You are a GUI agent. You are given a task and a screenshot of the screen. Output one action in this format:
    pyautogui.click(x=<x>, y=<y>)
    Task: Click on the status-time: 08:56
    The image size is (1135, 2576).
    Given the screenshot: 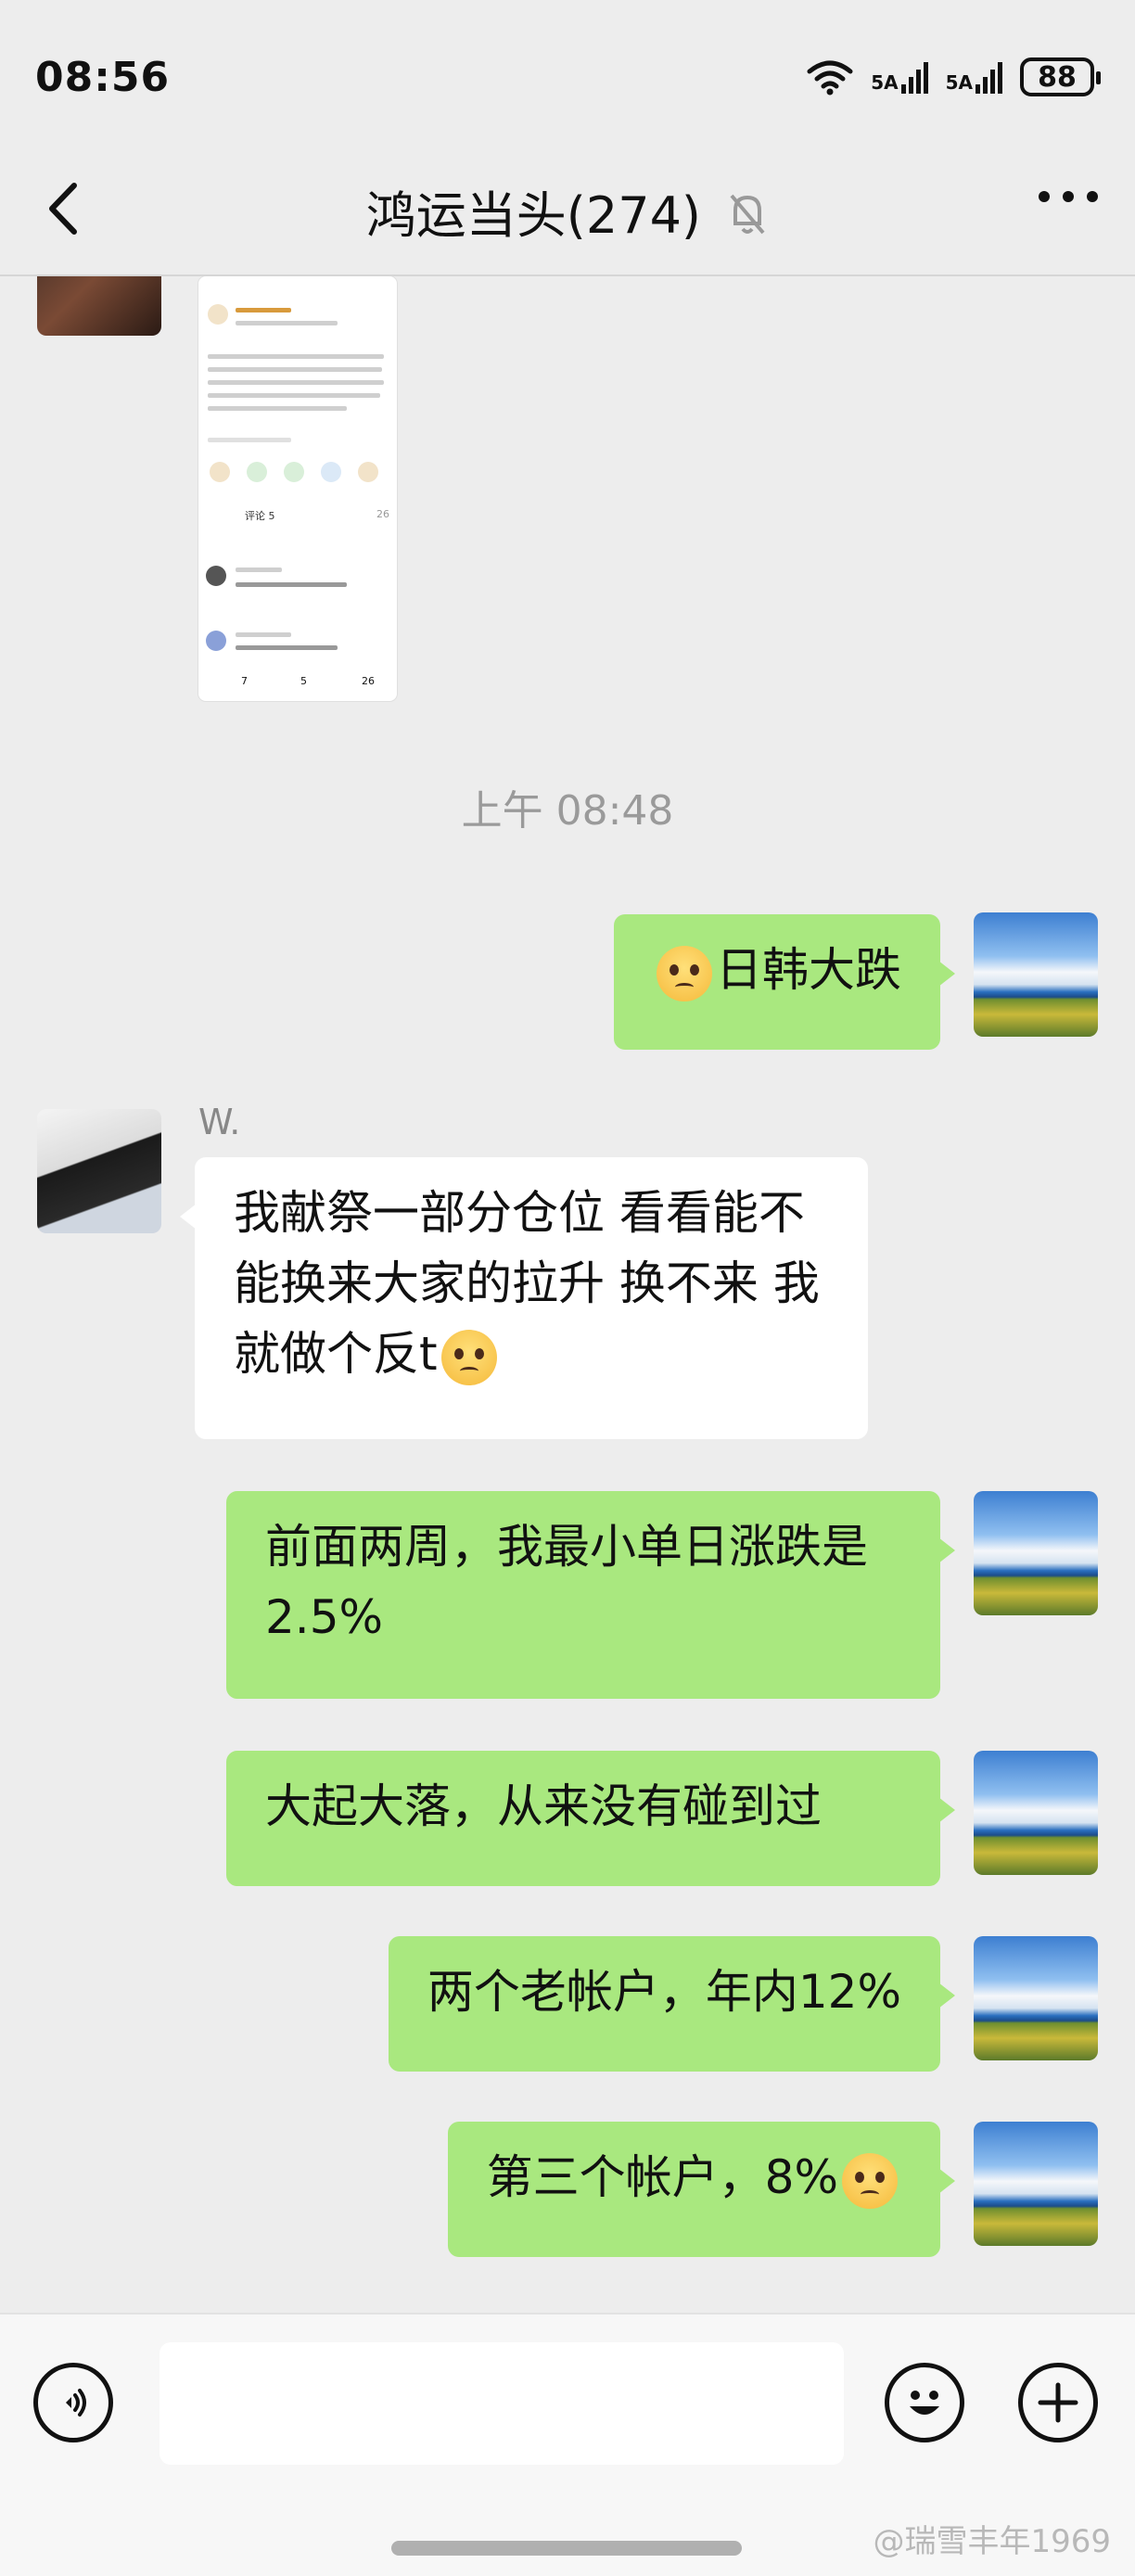 What is the action you would take?
    pyautogui.click(x=103, y=77)
    